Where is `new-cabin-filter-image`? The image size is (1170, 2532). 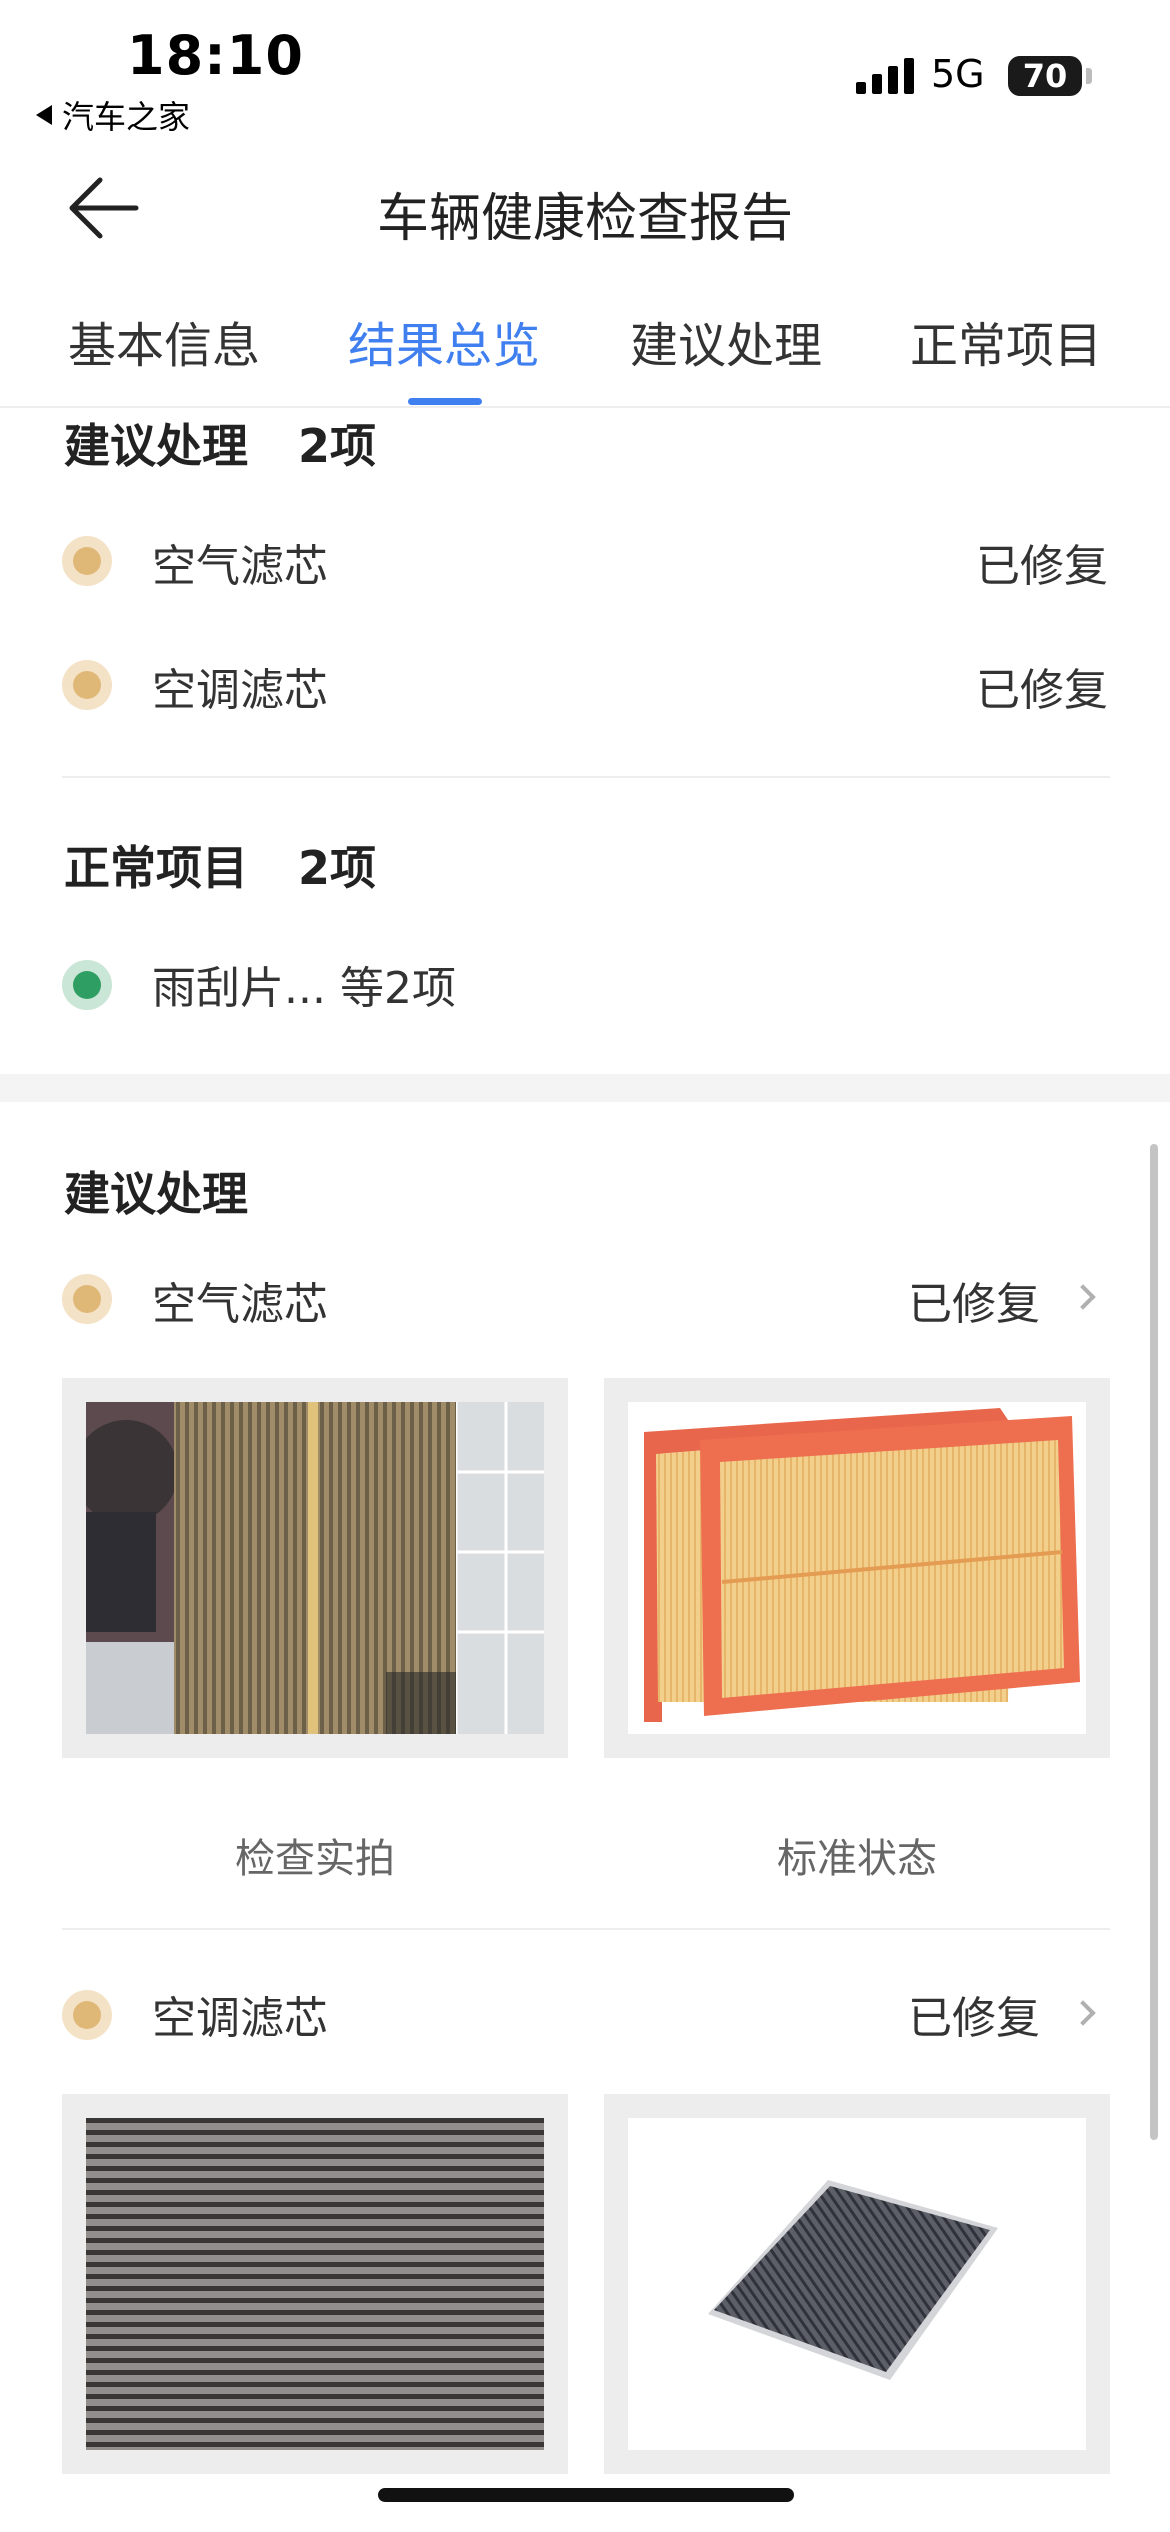 new-cabin-filter-image is located at coordinates (857, 2284).